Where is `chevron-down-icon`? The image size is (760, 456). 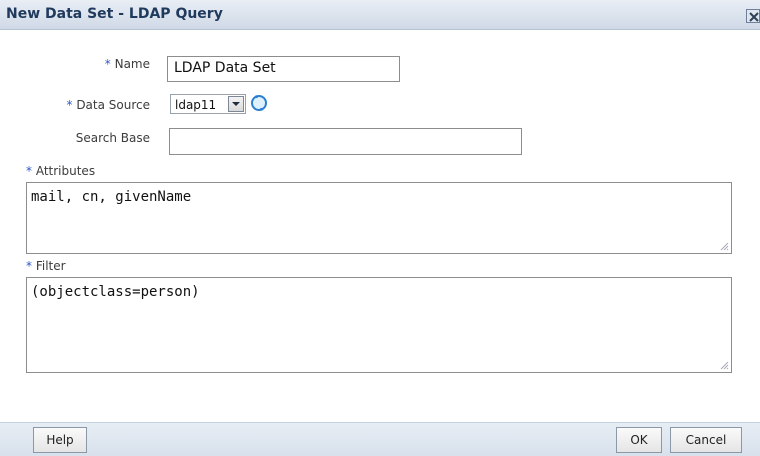 chevron-down-icon is located at coordinates (236, 104).